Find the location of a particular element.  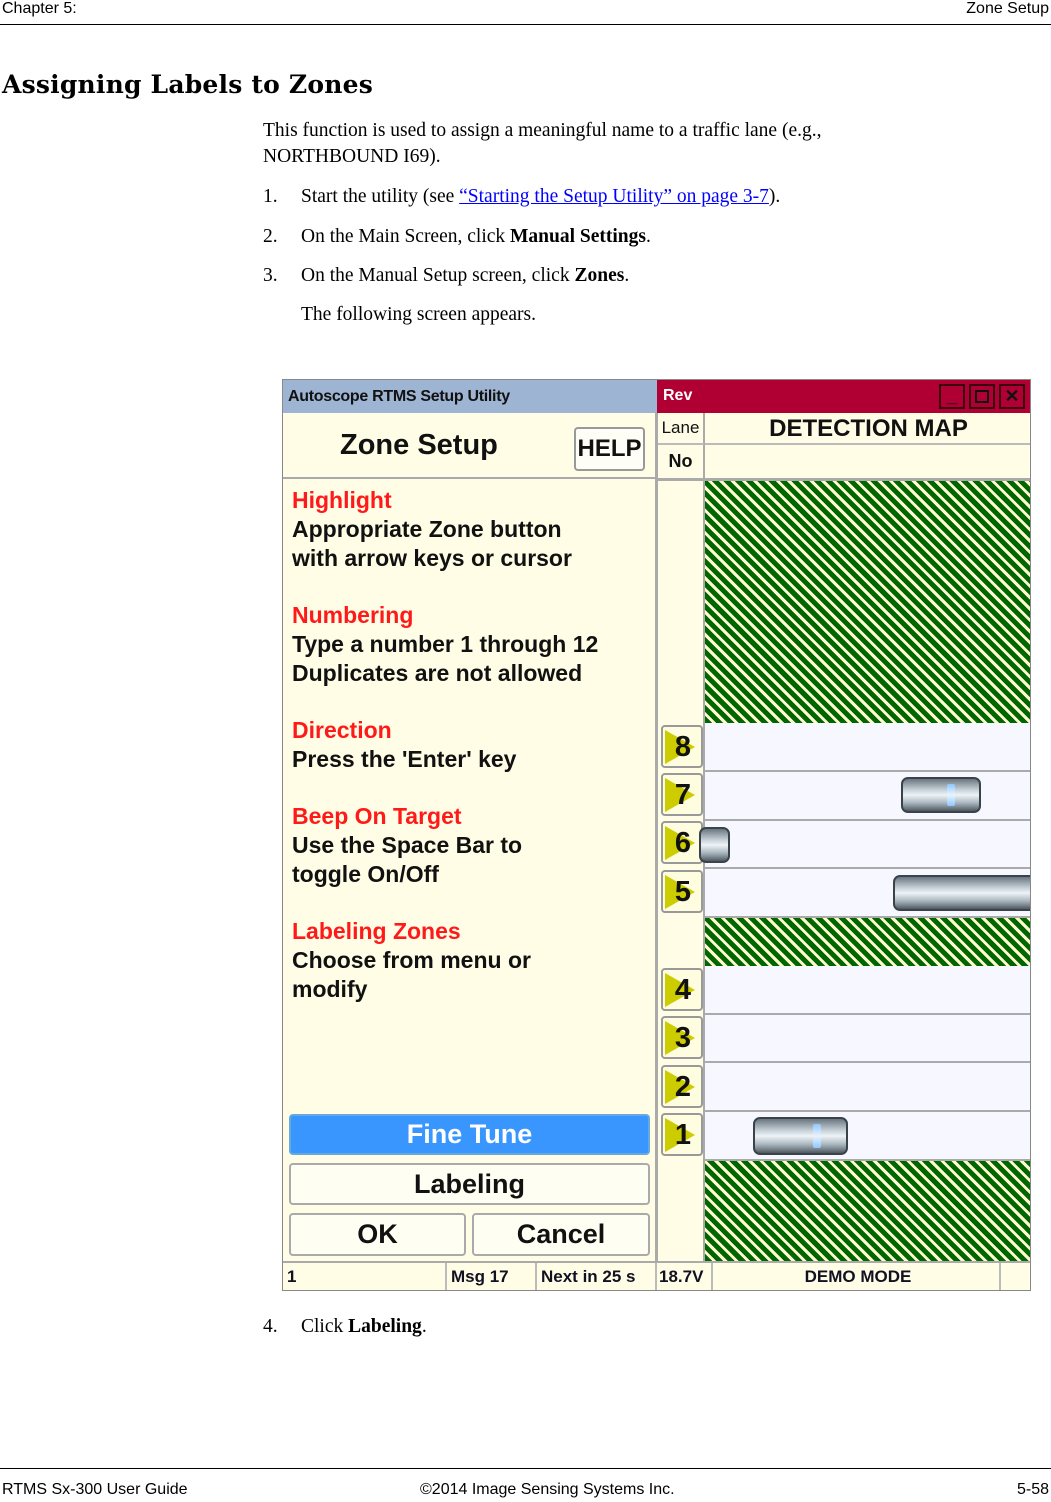

maximize-button is located at coordinates (982, 396).